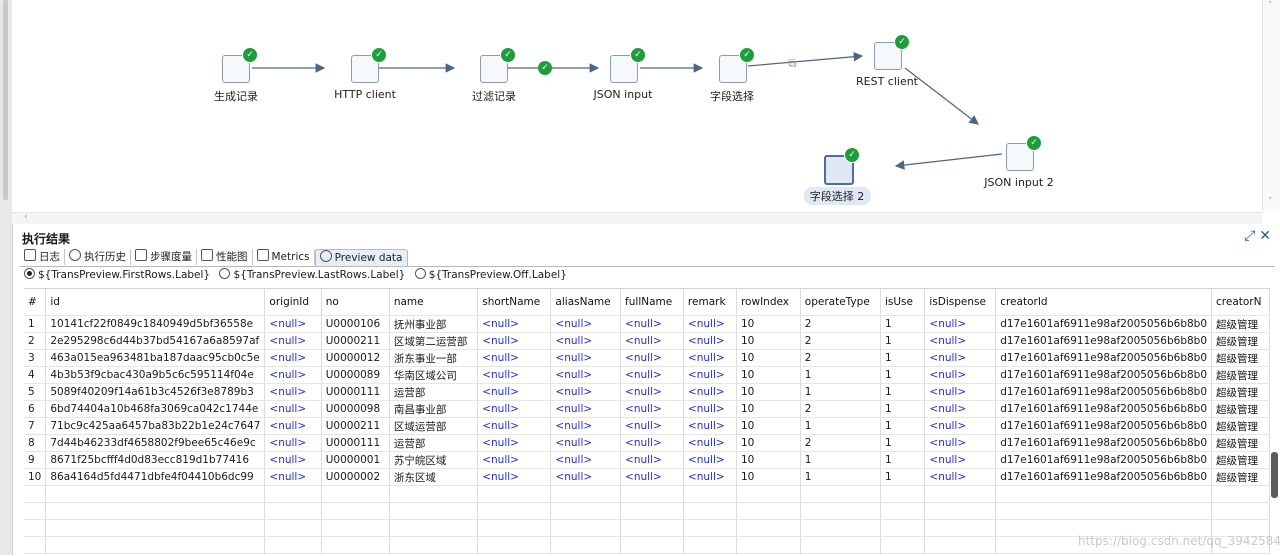 Image resolution: width=1280 pixels, height=556 pixels. Describe the element at coordinates (434, 341) in the screenshot. I see `table-cell: 区域第二运营部` at that location.